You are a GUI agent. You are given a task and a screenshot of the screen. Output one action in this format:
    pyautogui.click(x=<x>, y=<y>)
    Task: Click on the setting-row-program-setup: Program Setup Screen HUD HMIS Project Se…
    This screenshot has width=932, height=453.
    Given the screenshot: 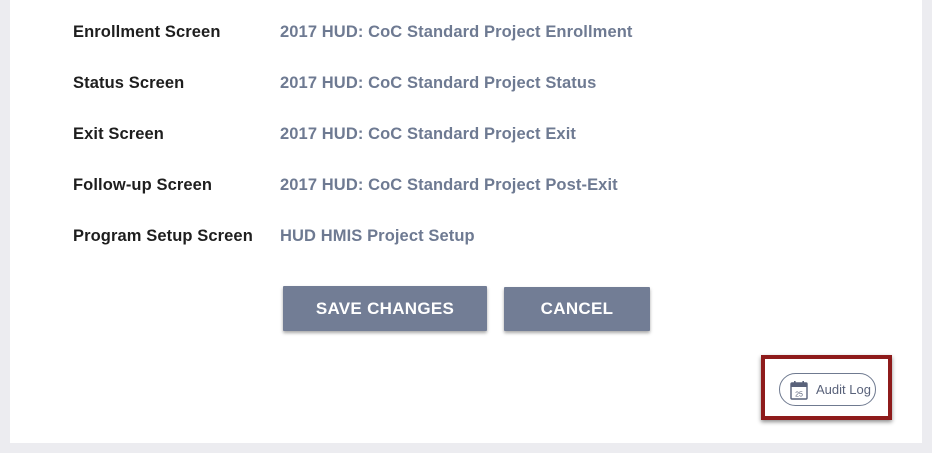 What is the action you would take?
    pyautogui.click(x=473, y=236)
    